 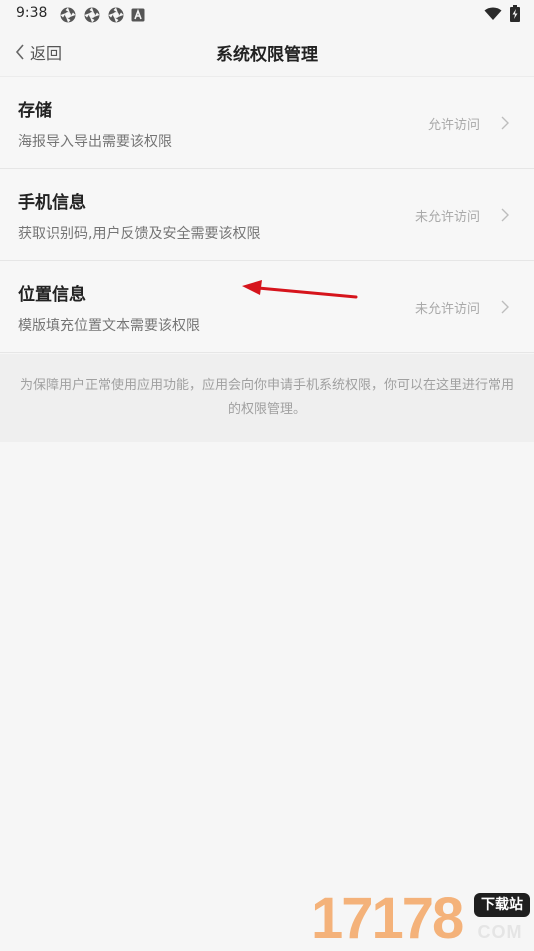 What do you see at coordinates (52, 295) in the screenshot?
I see `permission-title: 位置信息` at bounding box center [52, 295].